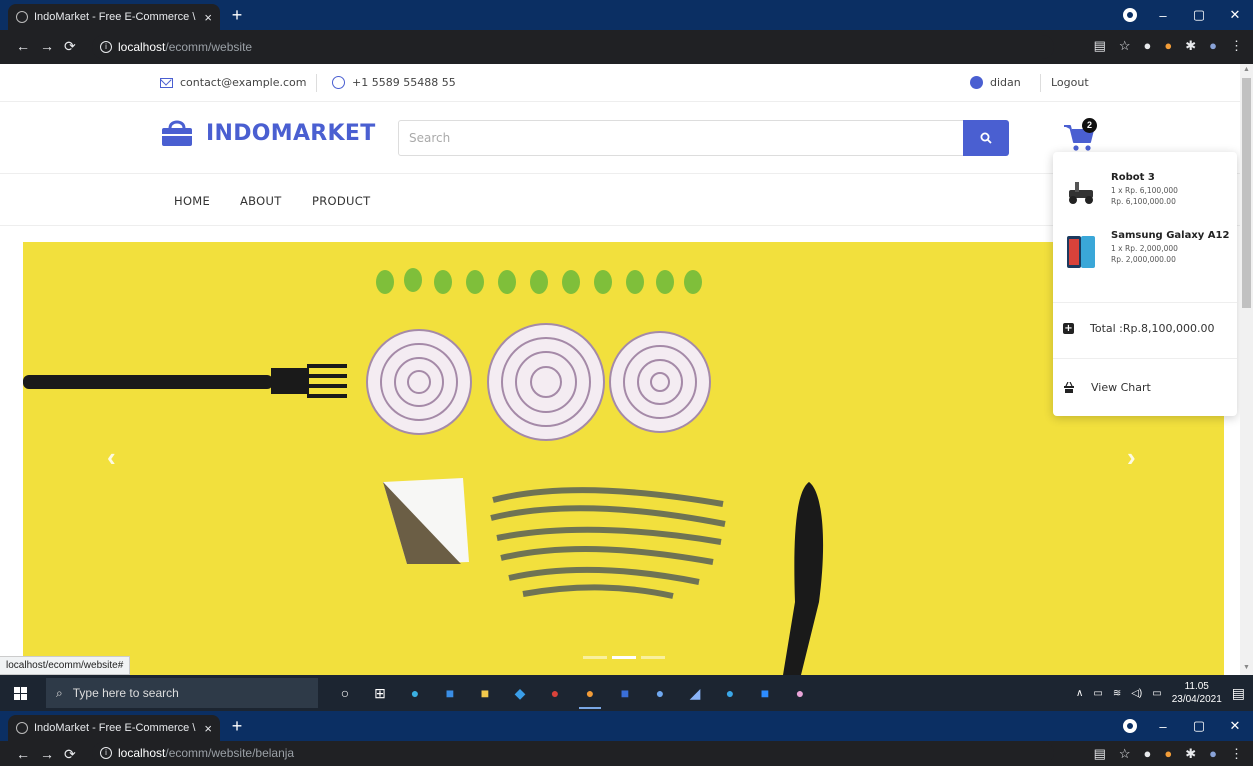 The image size is (1253, 766). What do you see at coordinates (1145, 302) in the screenshot?
I see `divider` at bounding box center [1145, 302].